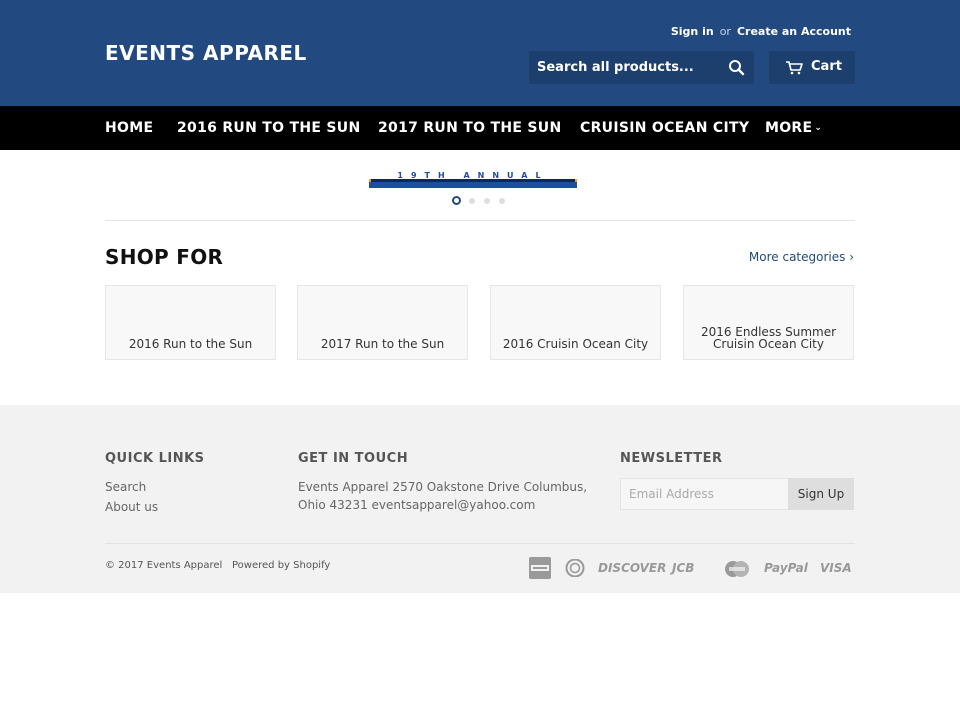 This screenshot has width=960, height=720. Describe the element at coordinates (836, 568) in the screenshot. I see `visa-icon: VISA` at that location.